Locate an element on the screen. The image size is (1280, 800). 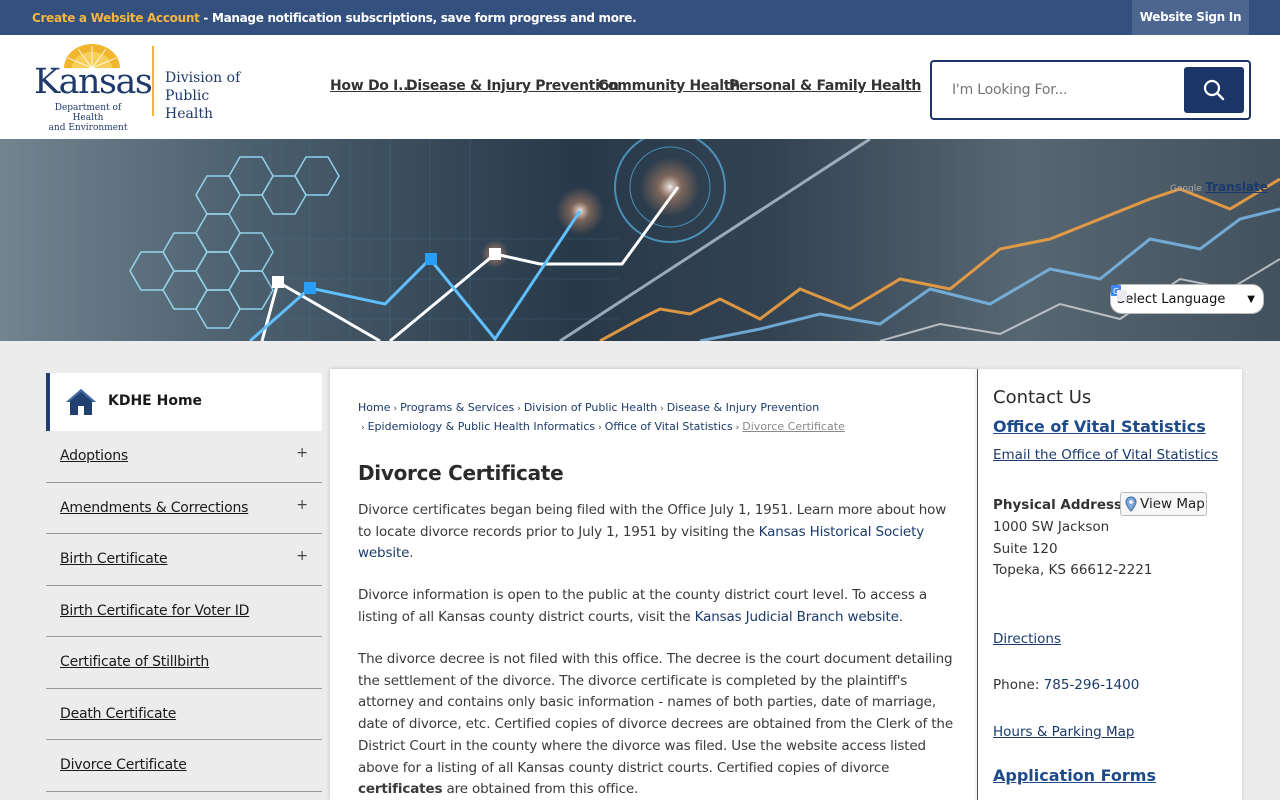
page-title: Divorce Certificate is located at coordinates (461, 473).